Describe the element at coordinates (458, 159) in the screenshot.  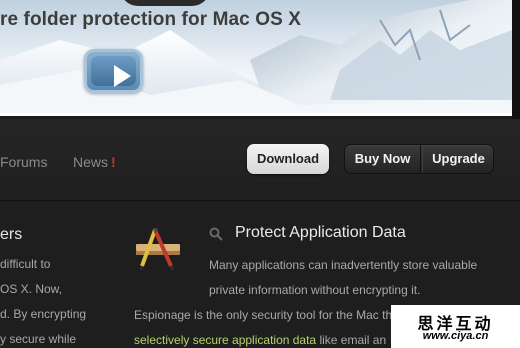
I see `upgrade-button: Upgrade` at that location.